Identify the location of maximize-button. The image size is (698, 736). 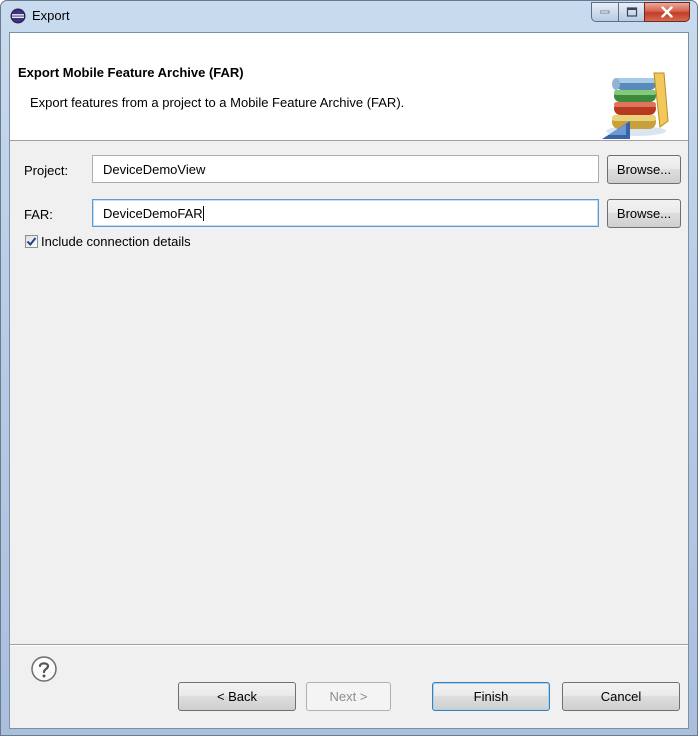
(631, 12).